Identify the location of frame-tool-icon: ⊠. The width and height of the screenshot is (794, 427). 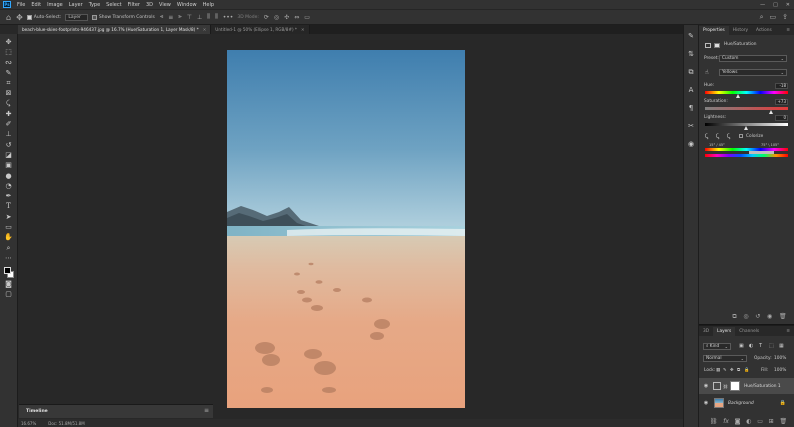
(9, 93).